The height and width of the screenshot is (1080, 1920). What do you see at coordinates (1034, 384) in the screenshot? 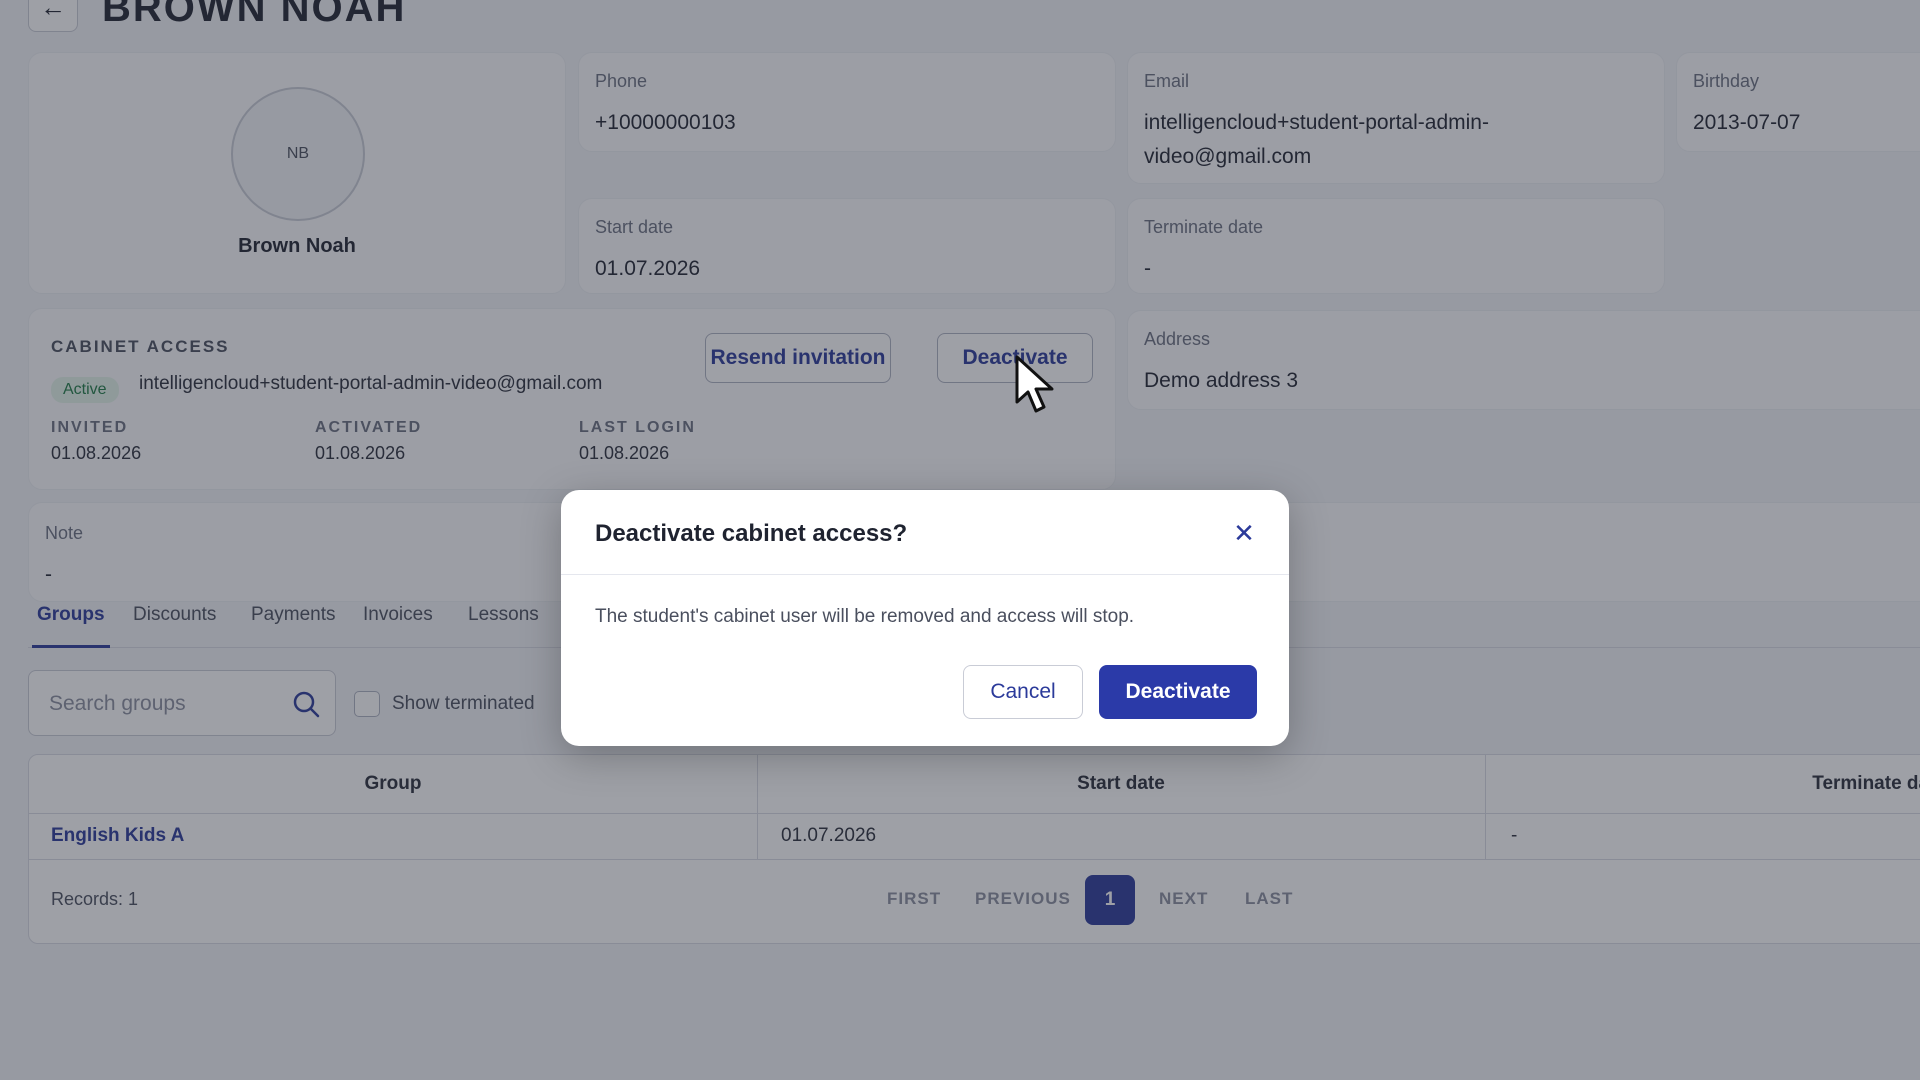
I see `mouse-cursor-icon` at bounding box center [1034, 384].